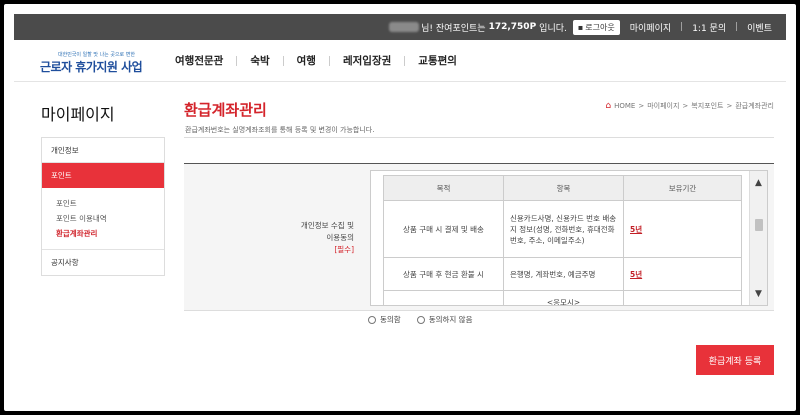  What do you see at coordinates (553, 28) in the screenshot?
I see `points-suffix: 입니다.` at bounding box center [553, 28].